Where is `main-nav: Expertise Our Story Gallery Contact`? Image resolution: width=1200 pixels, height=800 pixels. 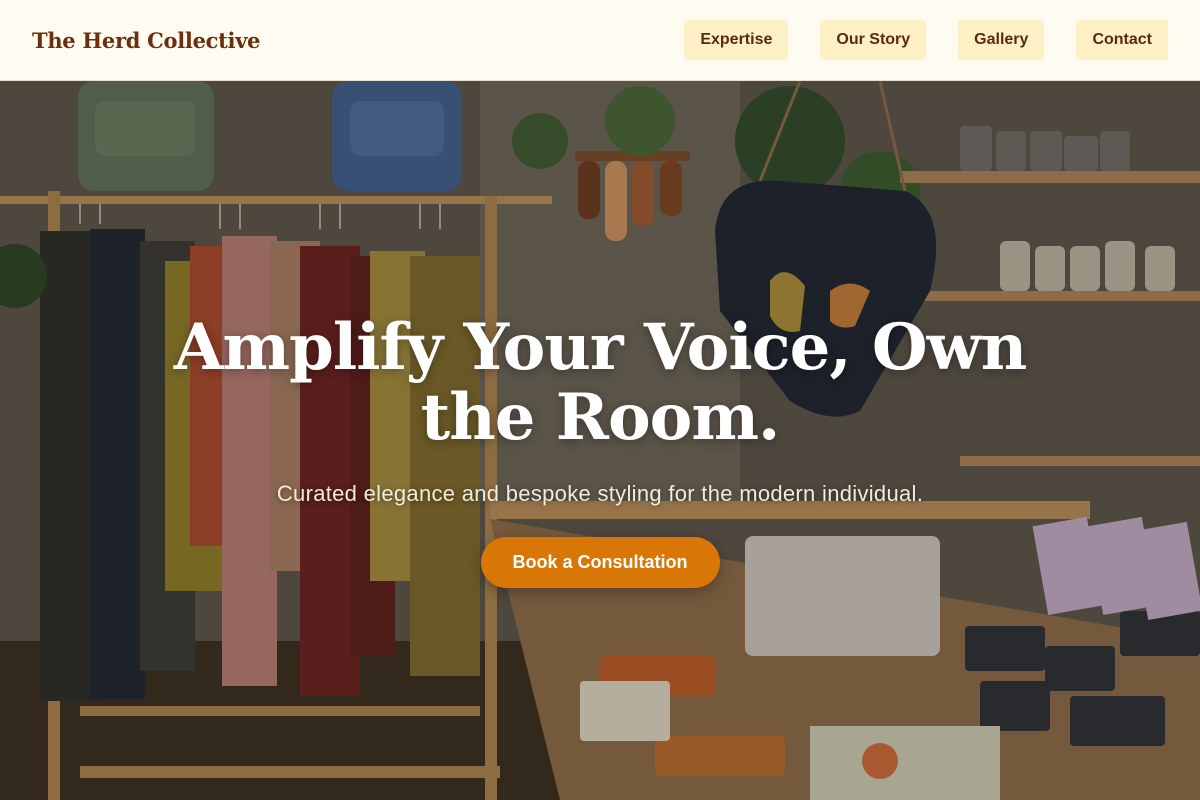 main-nav: Expertise Our Story Gallery Contact is located at coordinates (926, 40).